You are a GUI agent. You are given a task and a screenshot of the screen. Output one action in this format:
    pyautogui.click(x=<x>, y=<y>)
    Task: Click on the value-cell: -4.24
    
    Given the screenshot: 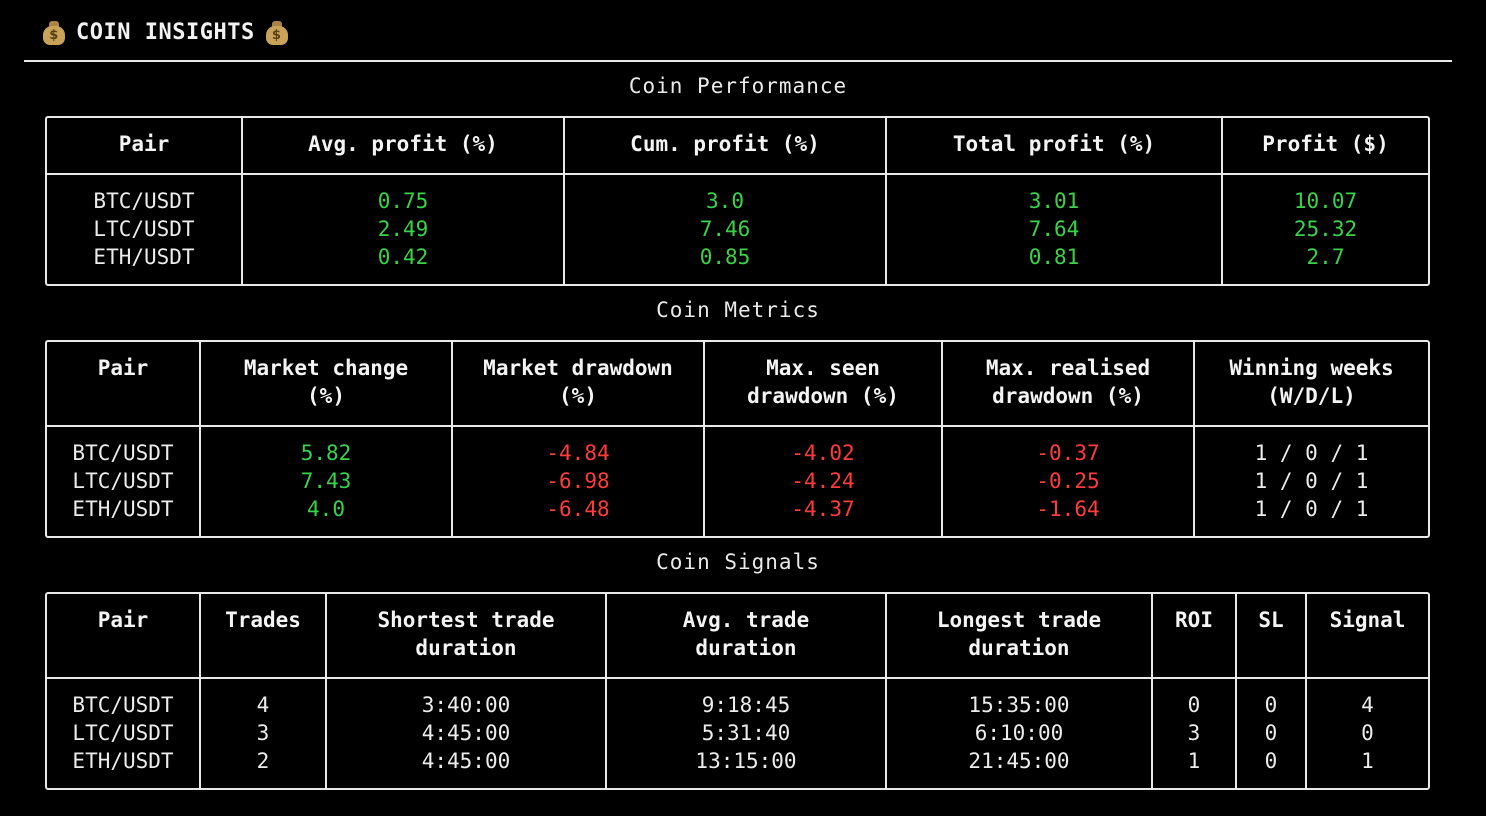 What is the action you would take?
    pyautogui.click(x=823, y=481)
    